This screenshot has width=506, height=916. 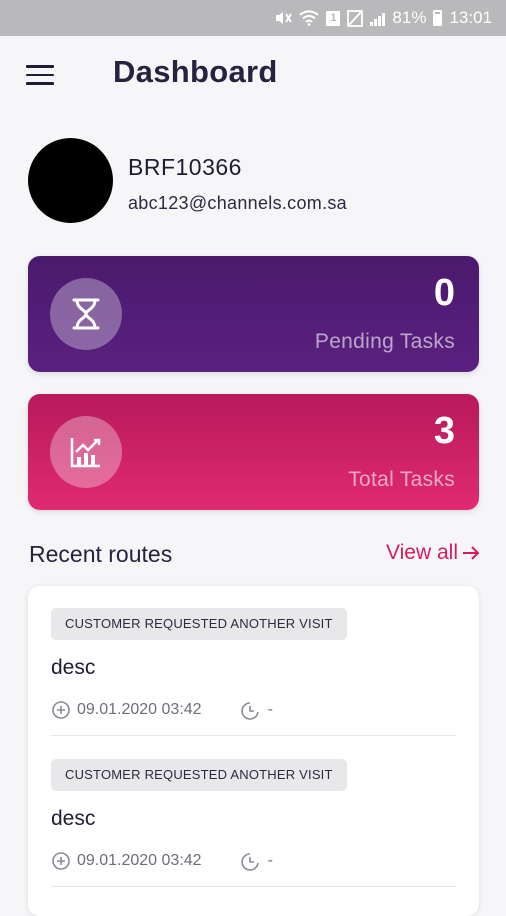 I want to click on clock-time: 13:01, so click(x=470, y=17).